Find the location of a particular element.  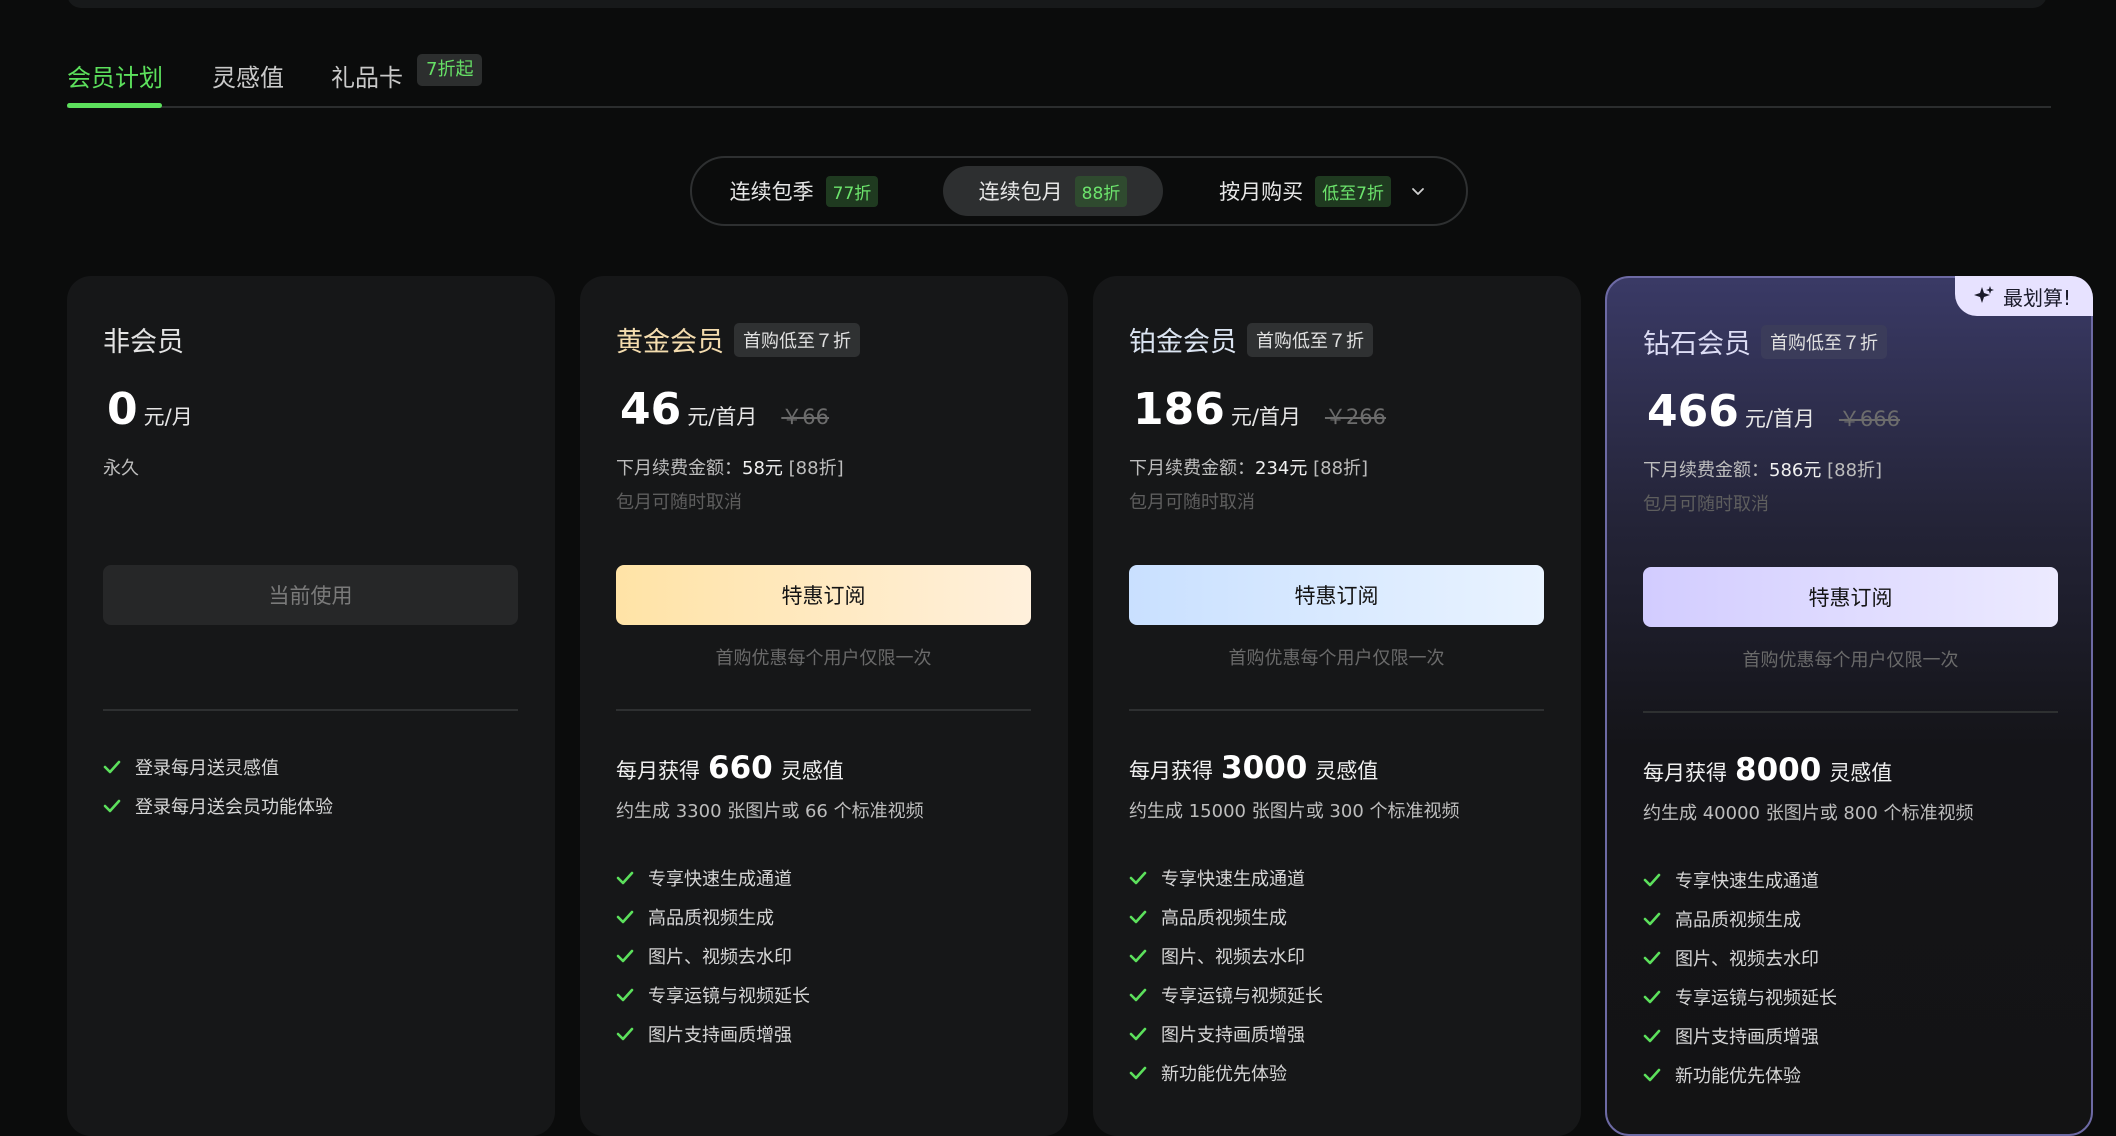

monthly-credits: 每月获得 8000 灵感值 is located at coordinates (1767, 770).